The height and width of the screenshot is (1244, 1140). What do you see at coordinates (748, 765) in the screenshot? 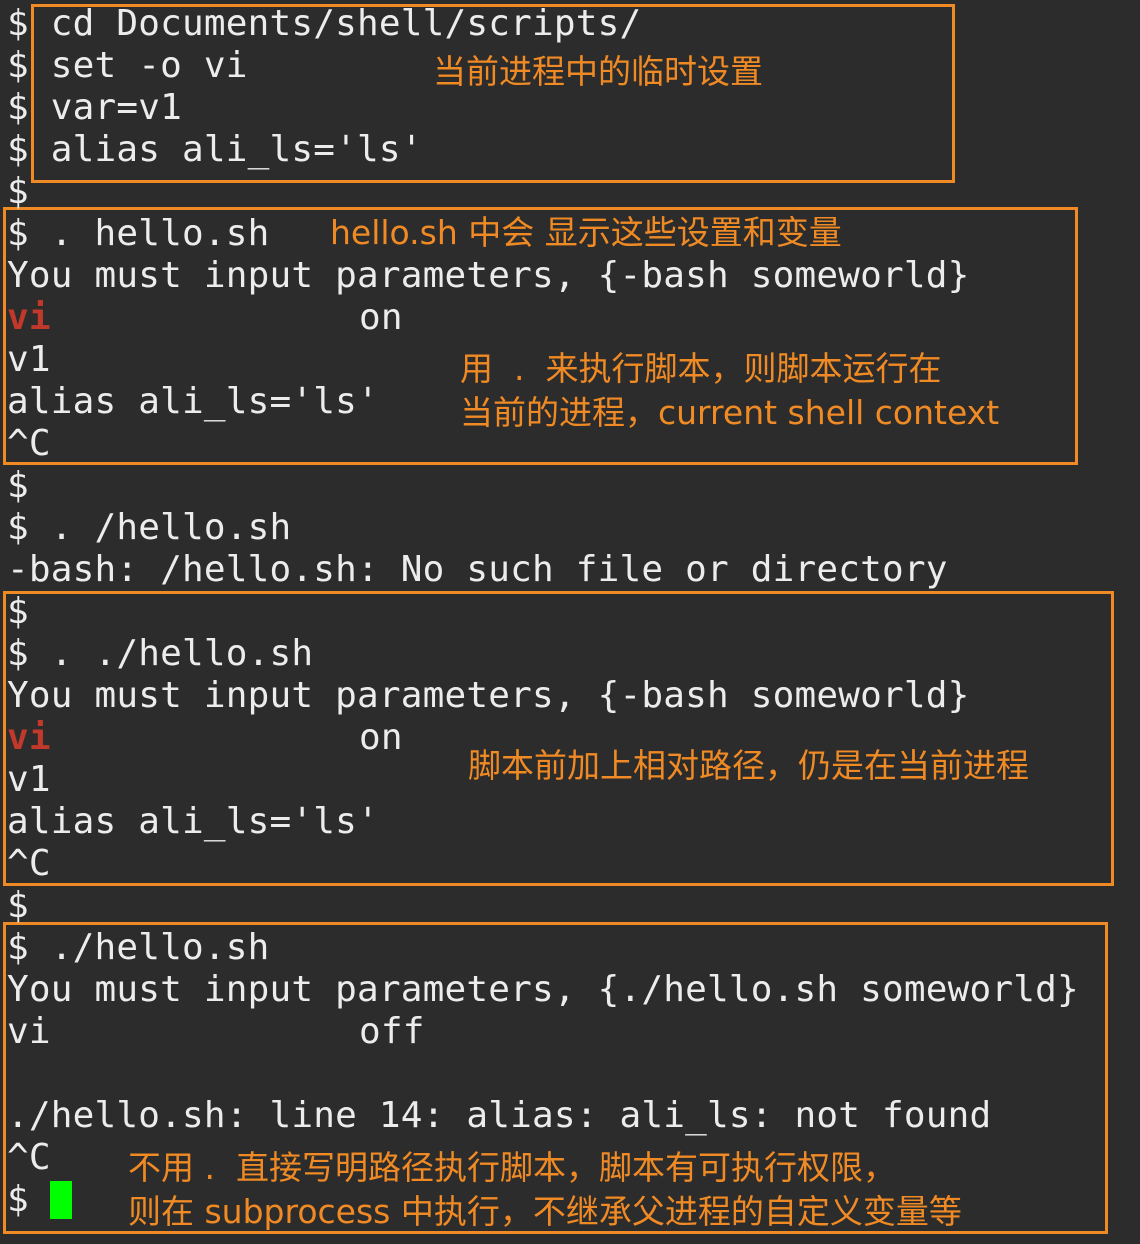
I see `annotation-note-relative-path: 脚本前加上相对路径，仍是在当前进程` at bounding box center [748, 765].